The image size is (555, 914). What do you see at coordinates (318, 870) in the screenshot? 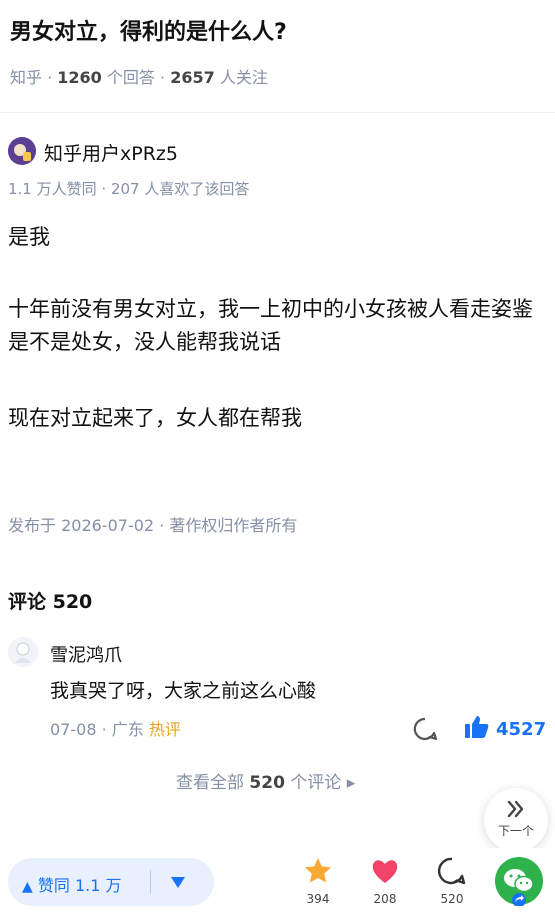
I see `star-icon` at bounding box center [318, 870].